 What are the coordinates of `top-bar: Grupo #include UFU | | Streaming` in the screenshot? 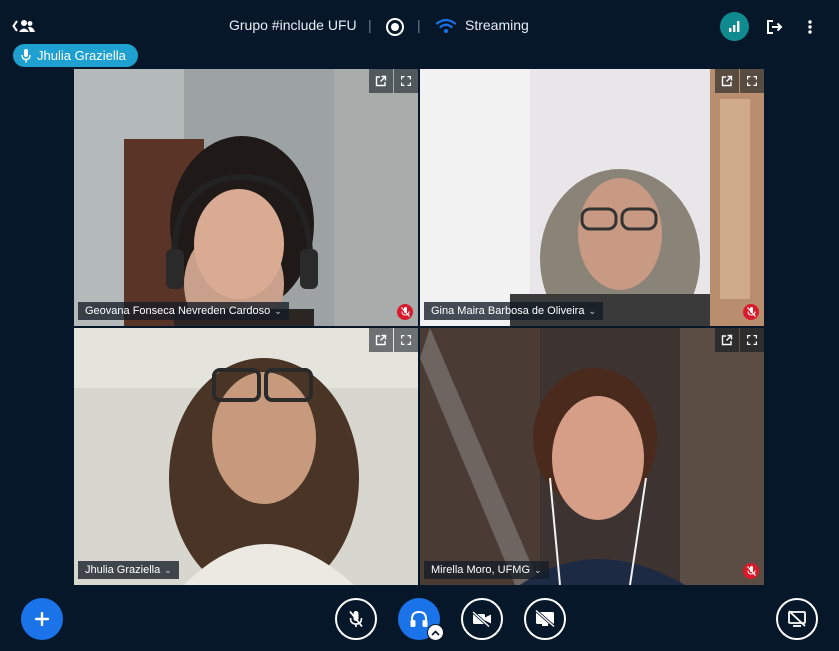 It's located at (419, 22).